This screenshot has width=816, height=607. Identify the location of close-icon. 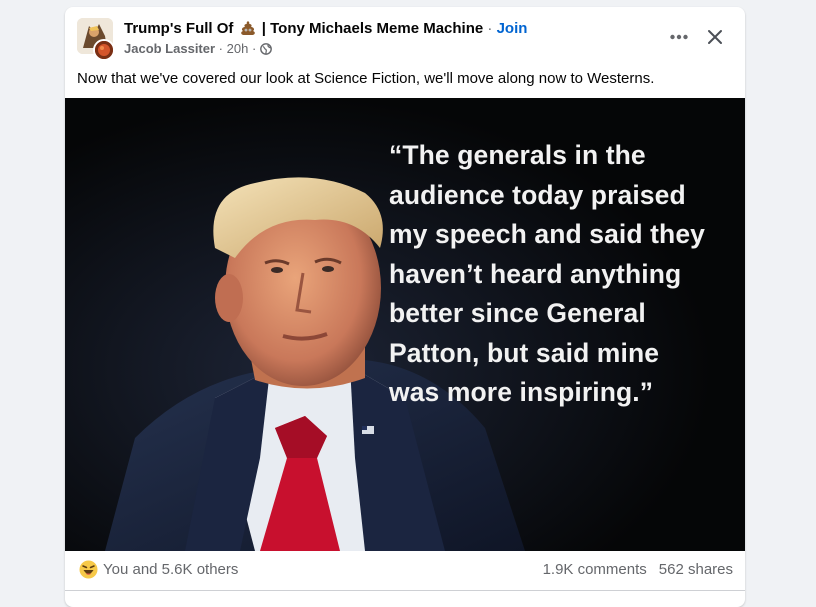
(715, 37).